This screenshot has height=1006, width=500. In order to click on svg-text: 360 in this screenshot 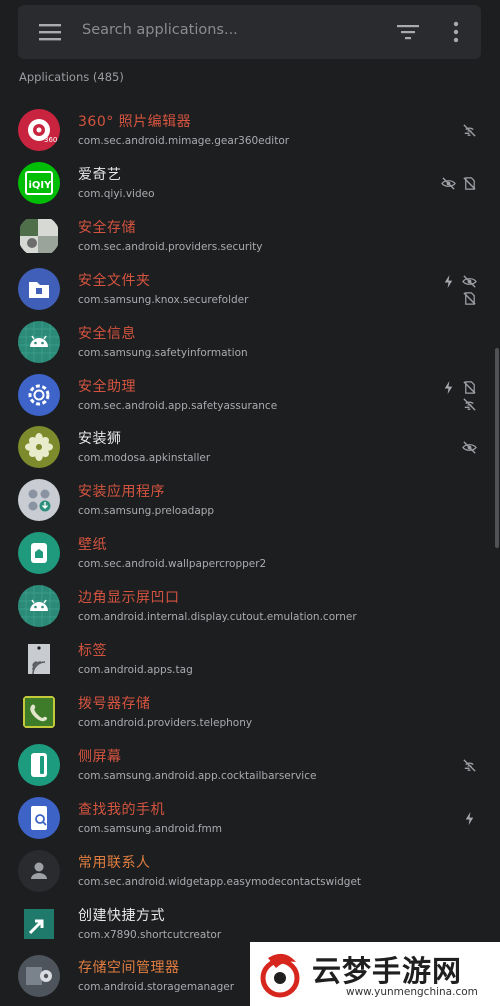, I will do `click(50, 140)`.